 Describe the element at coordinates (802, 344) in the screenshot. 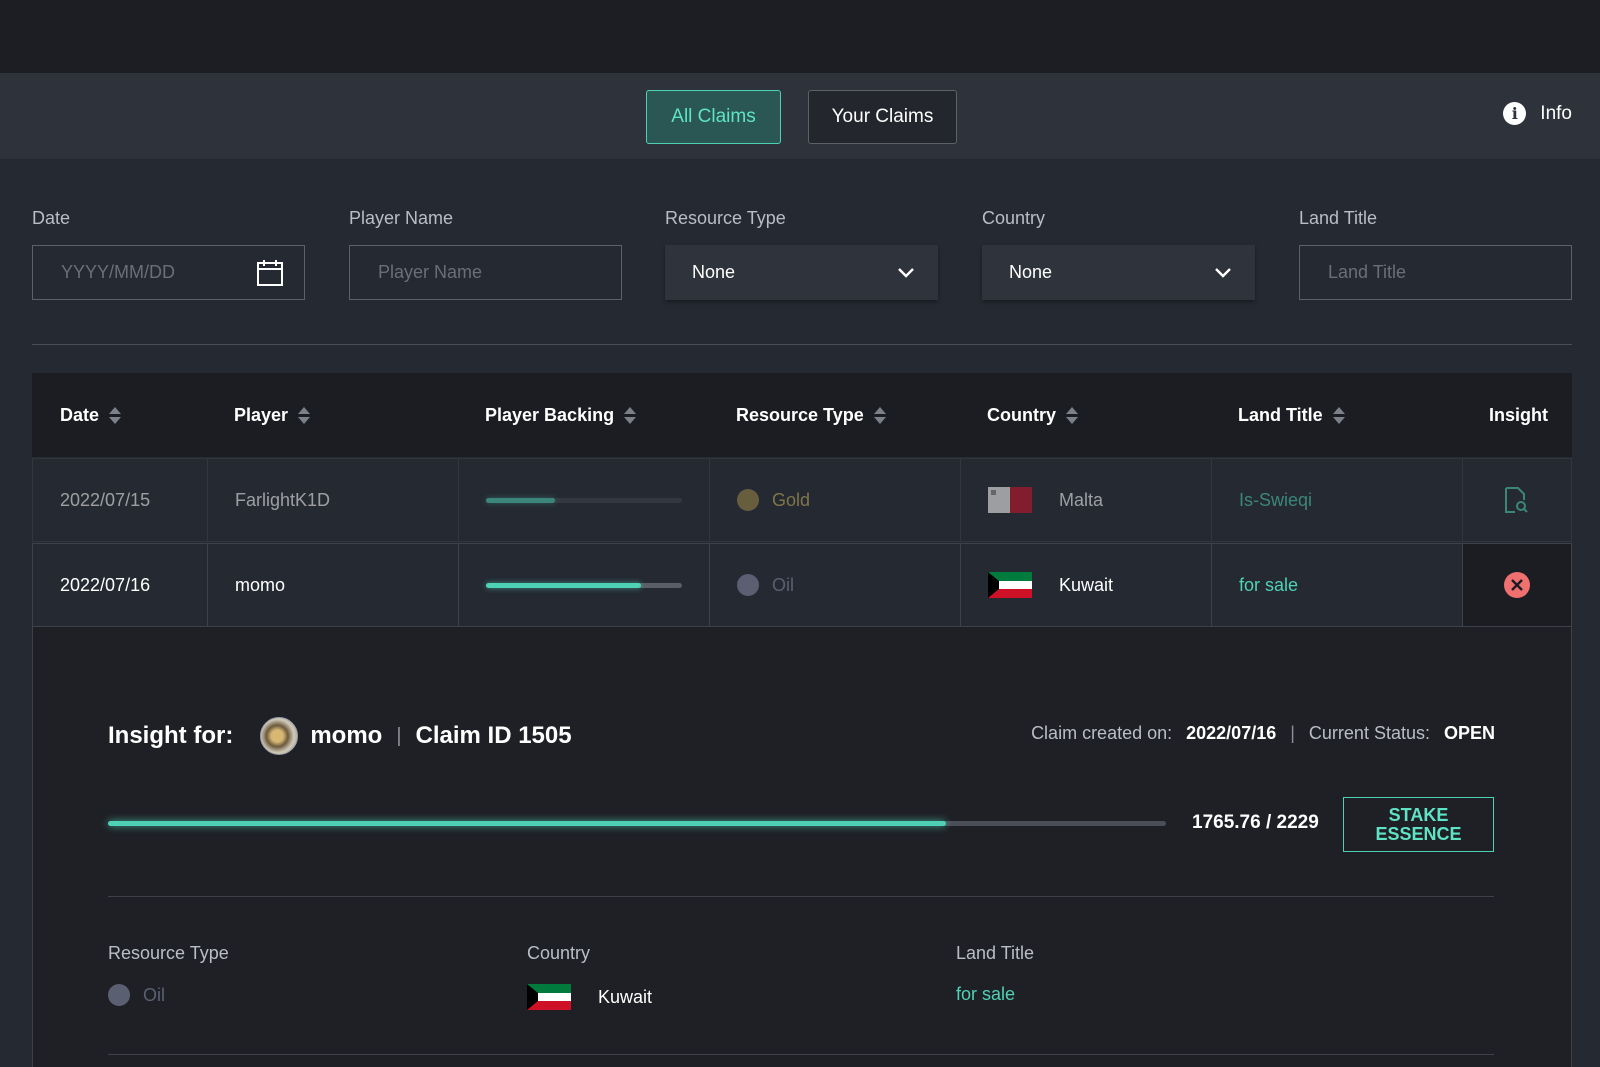

I see `filter-divider` at that location.